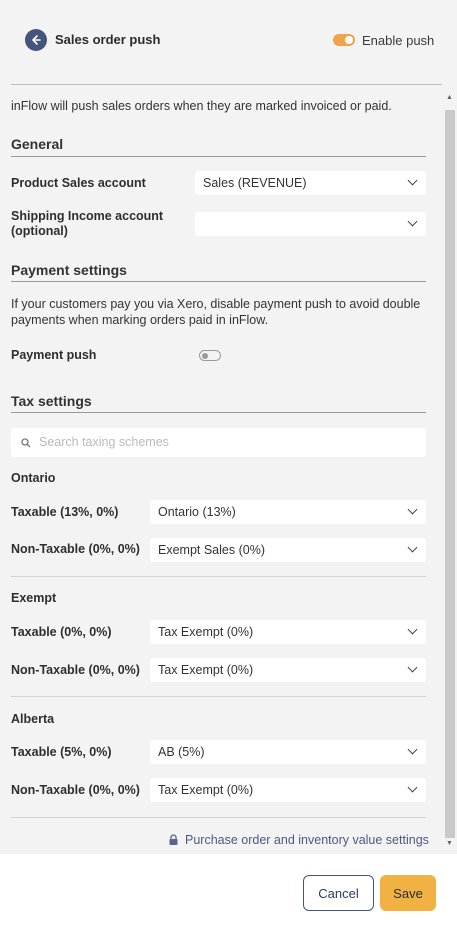  I want to click on back-button, so click(36, 40).